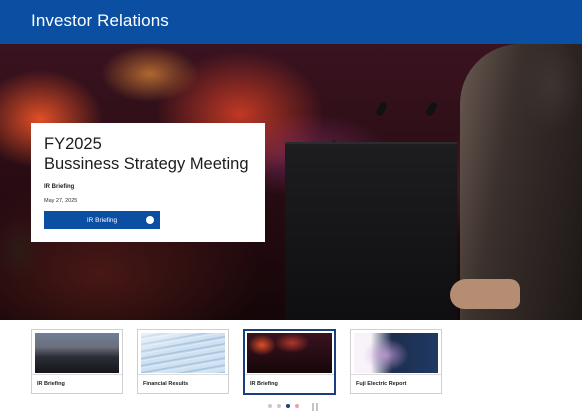 This screenshot has width=582, height=413. Describe the element at coordinates (61, 201) in the screenshot. I see `event-date: May 27, 2025` at that location.